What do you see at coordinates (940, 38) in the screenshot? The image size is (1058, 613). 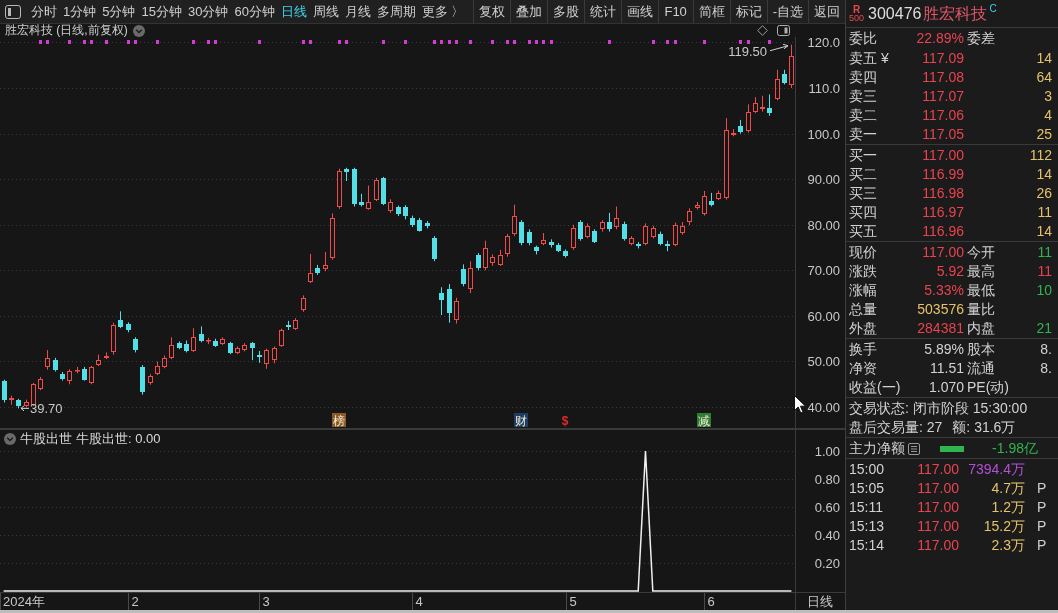 I see `quote-value: 22.89%` at bounding box center [940, 38].